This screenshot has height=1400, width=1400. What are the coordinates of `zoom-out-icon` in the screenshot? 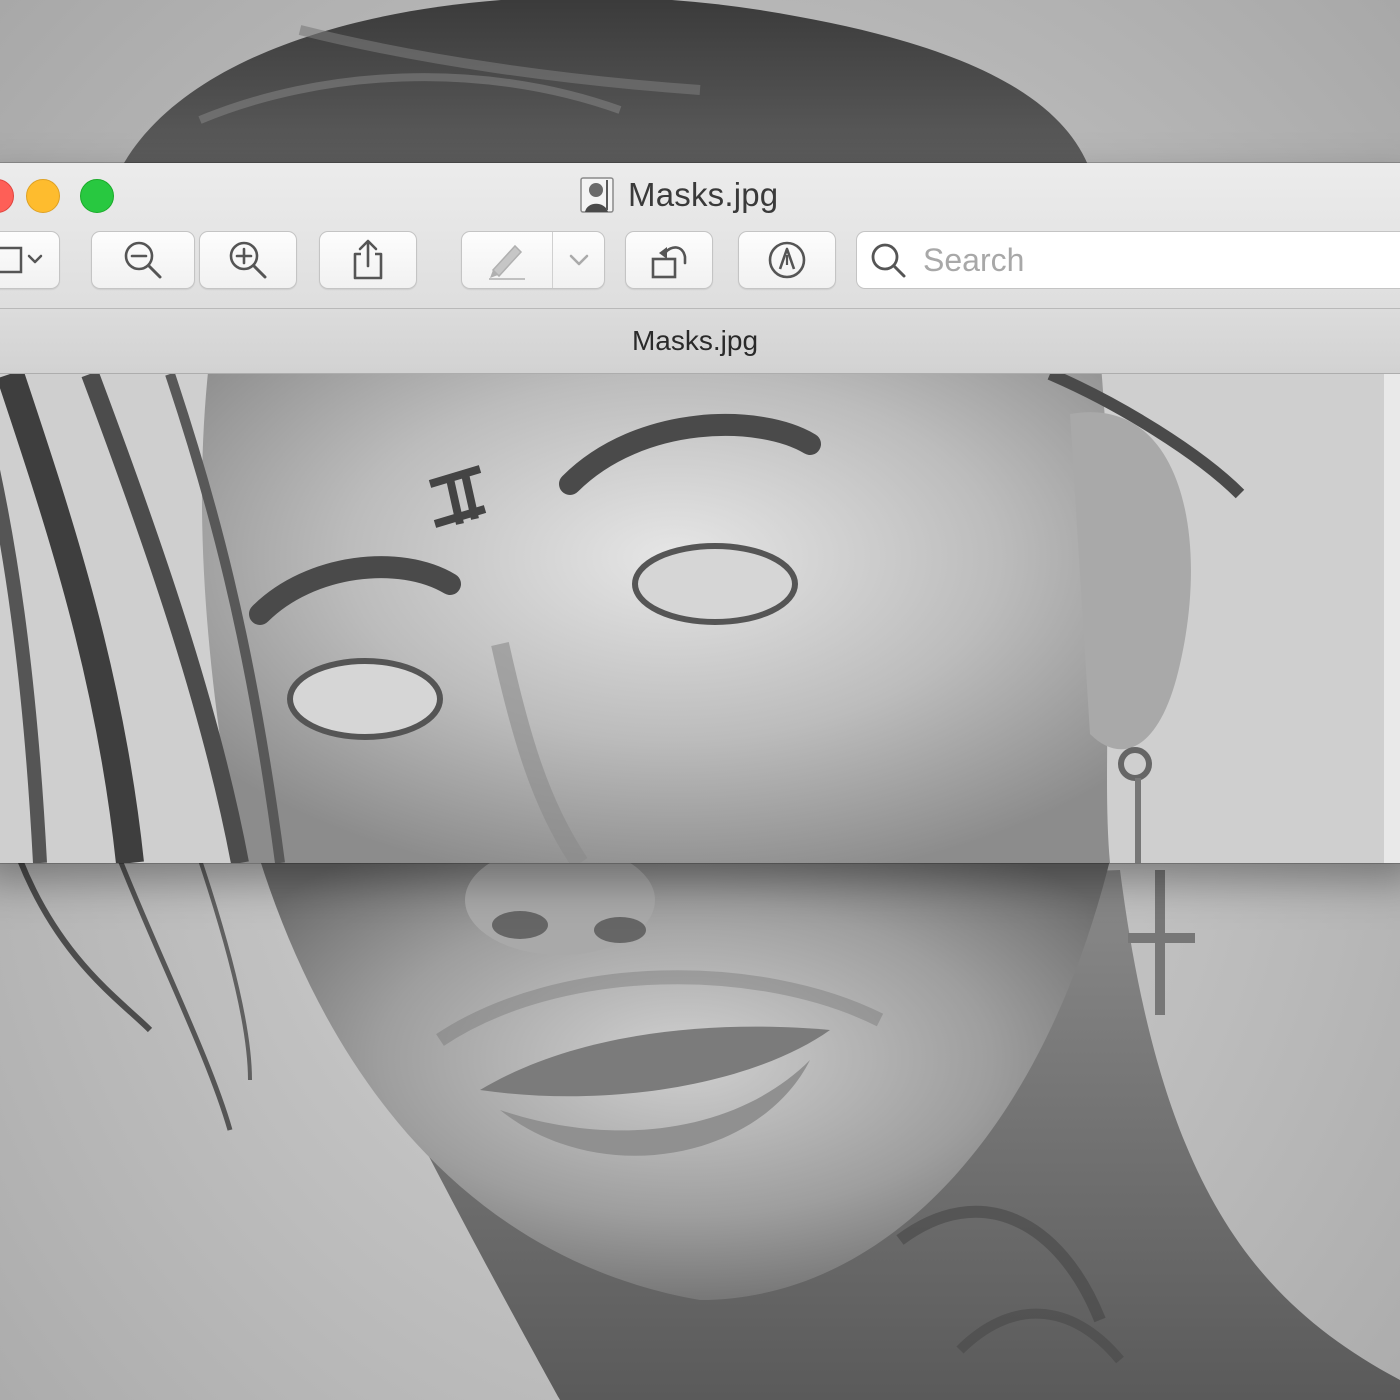 It's located at (143, 260).